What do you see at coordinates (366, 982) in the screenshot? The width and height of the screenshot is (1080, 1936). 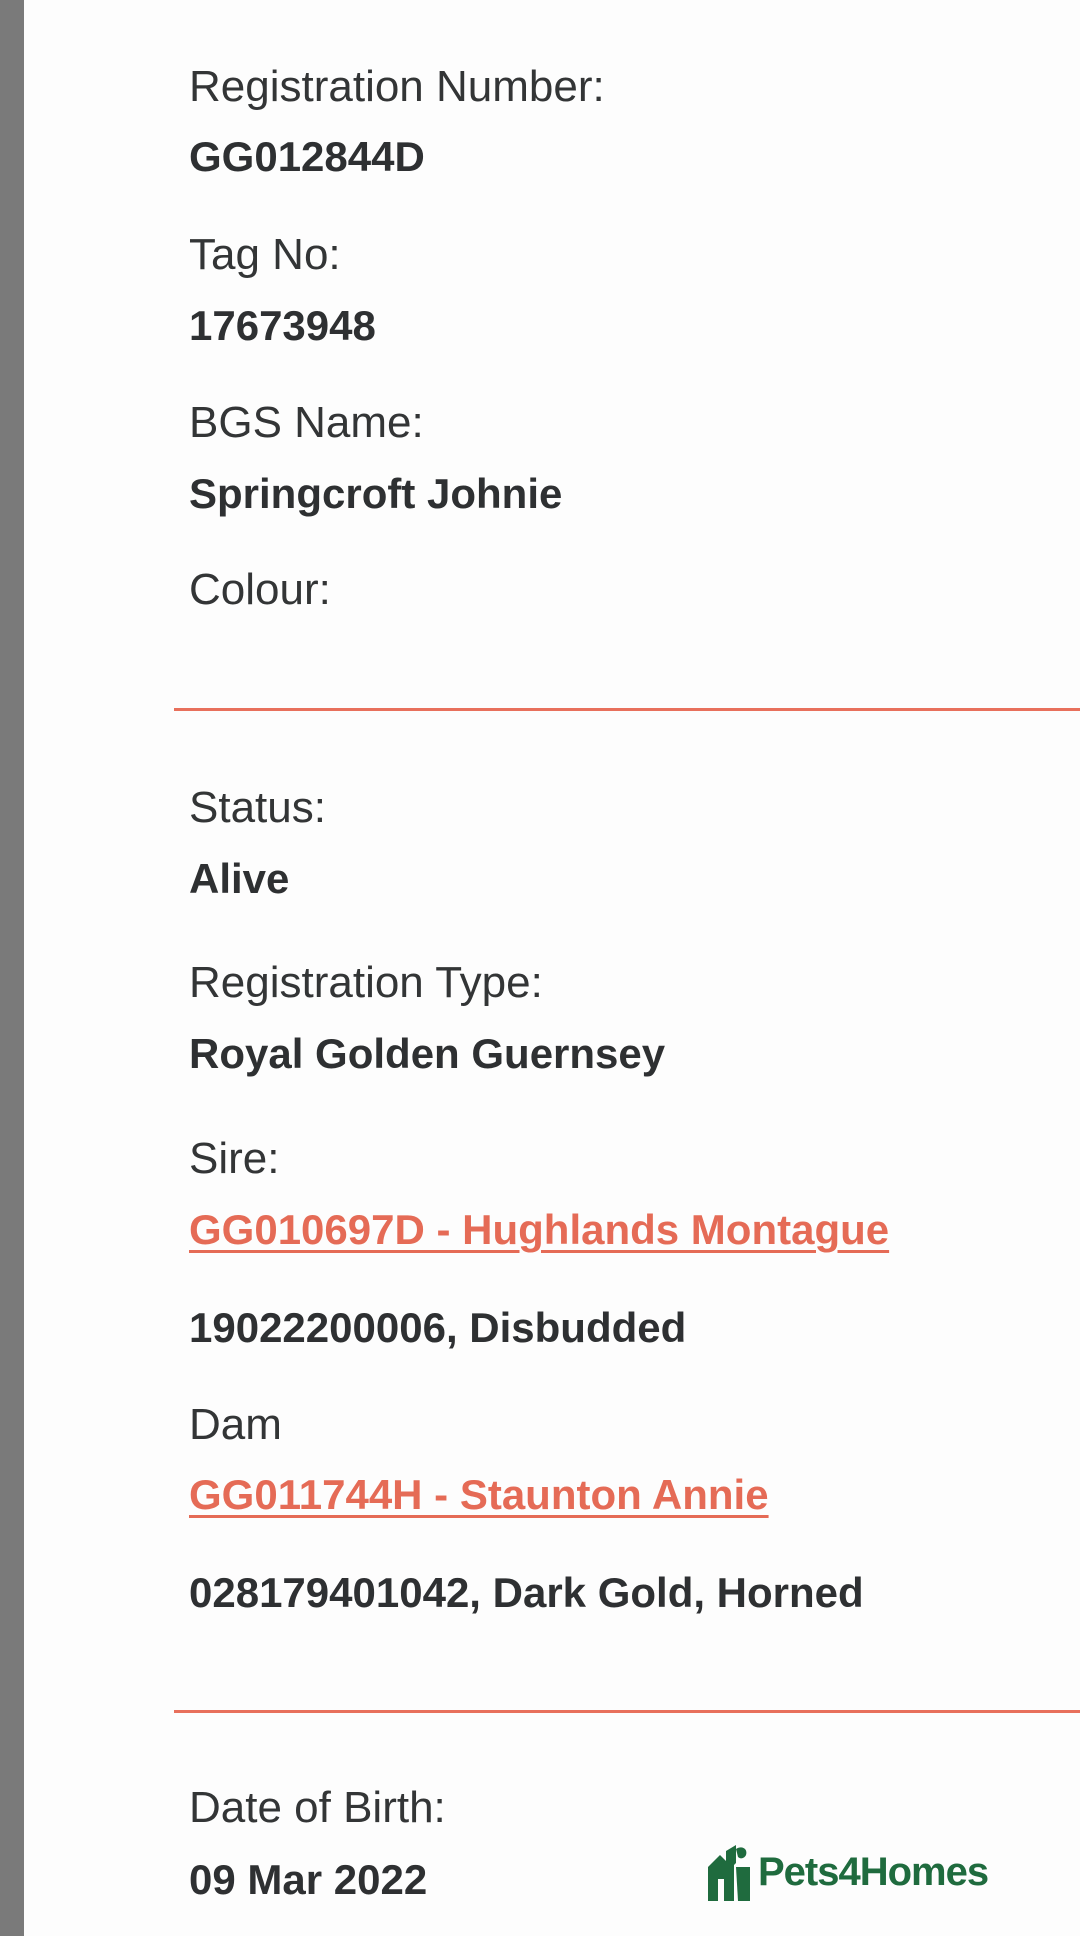 I see `registration-type-label: Registration Type:` at bounding box center [366, 982].